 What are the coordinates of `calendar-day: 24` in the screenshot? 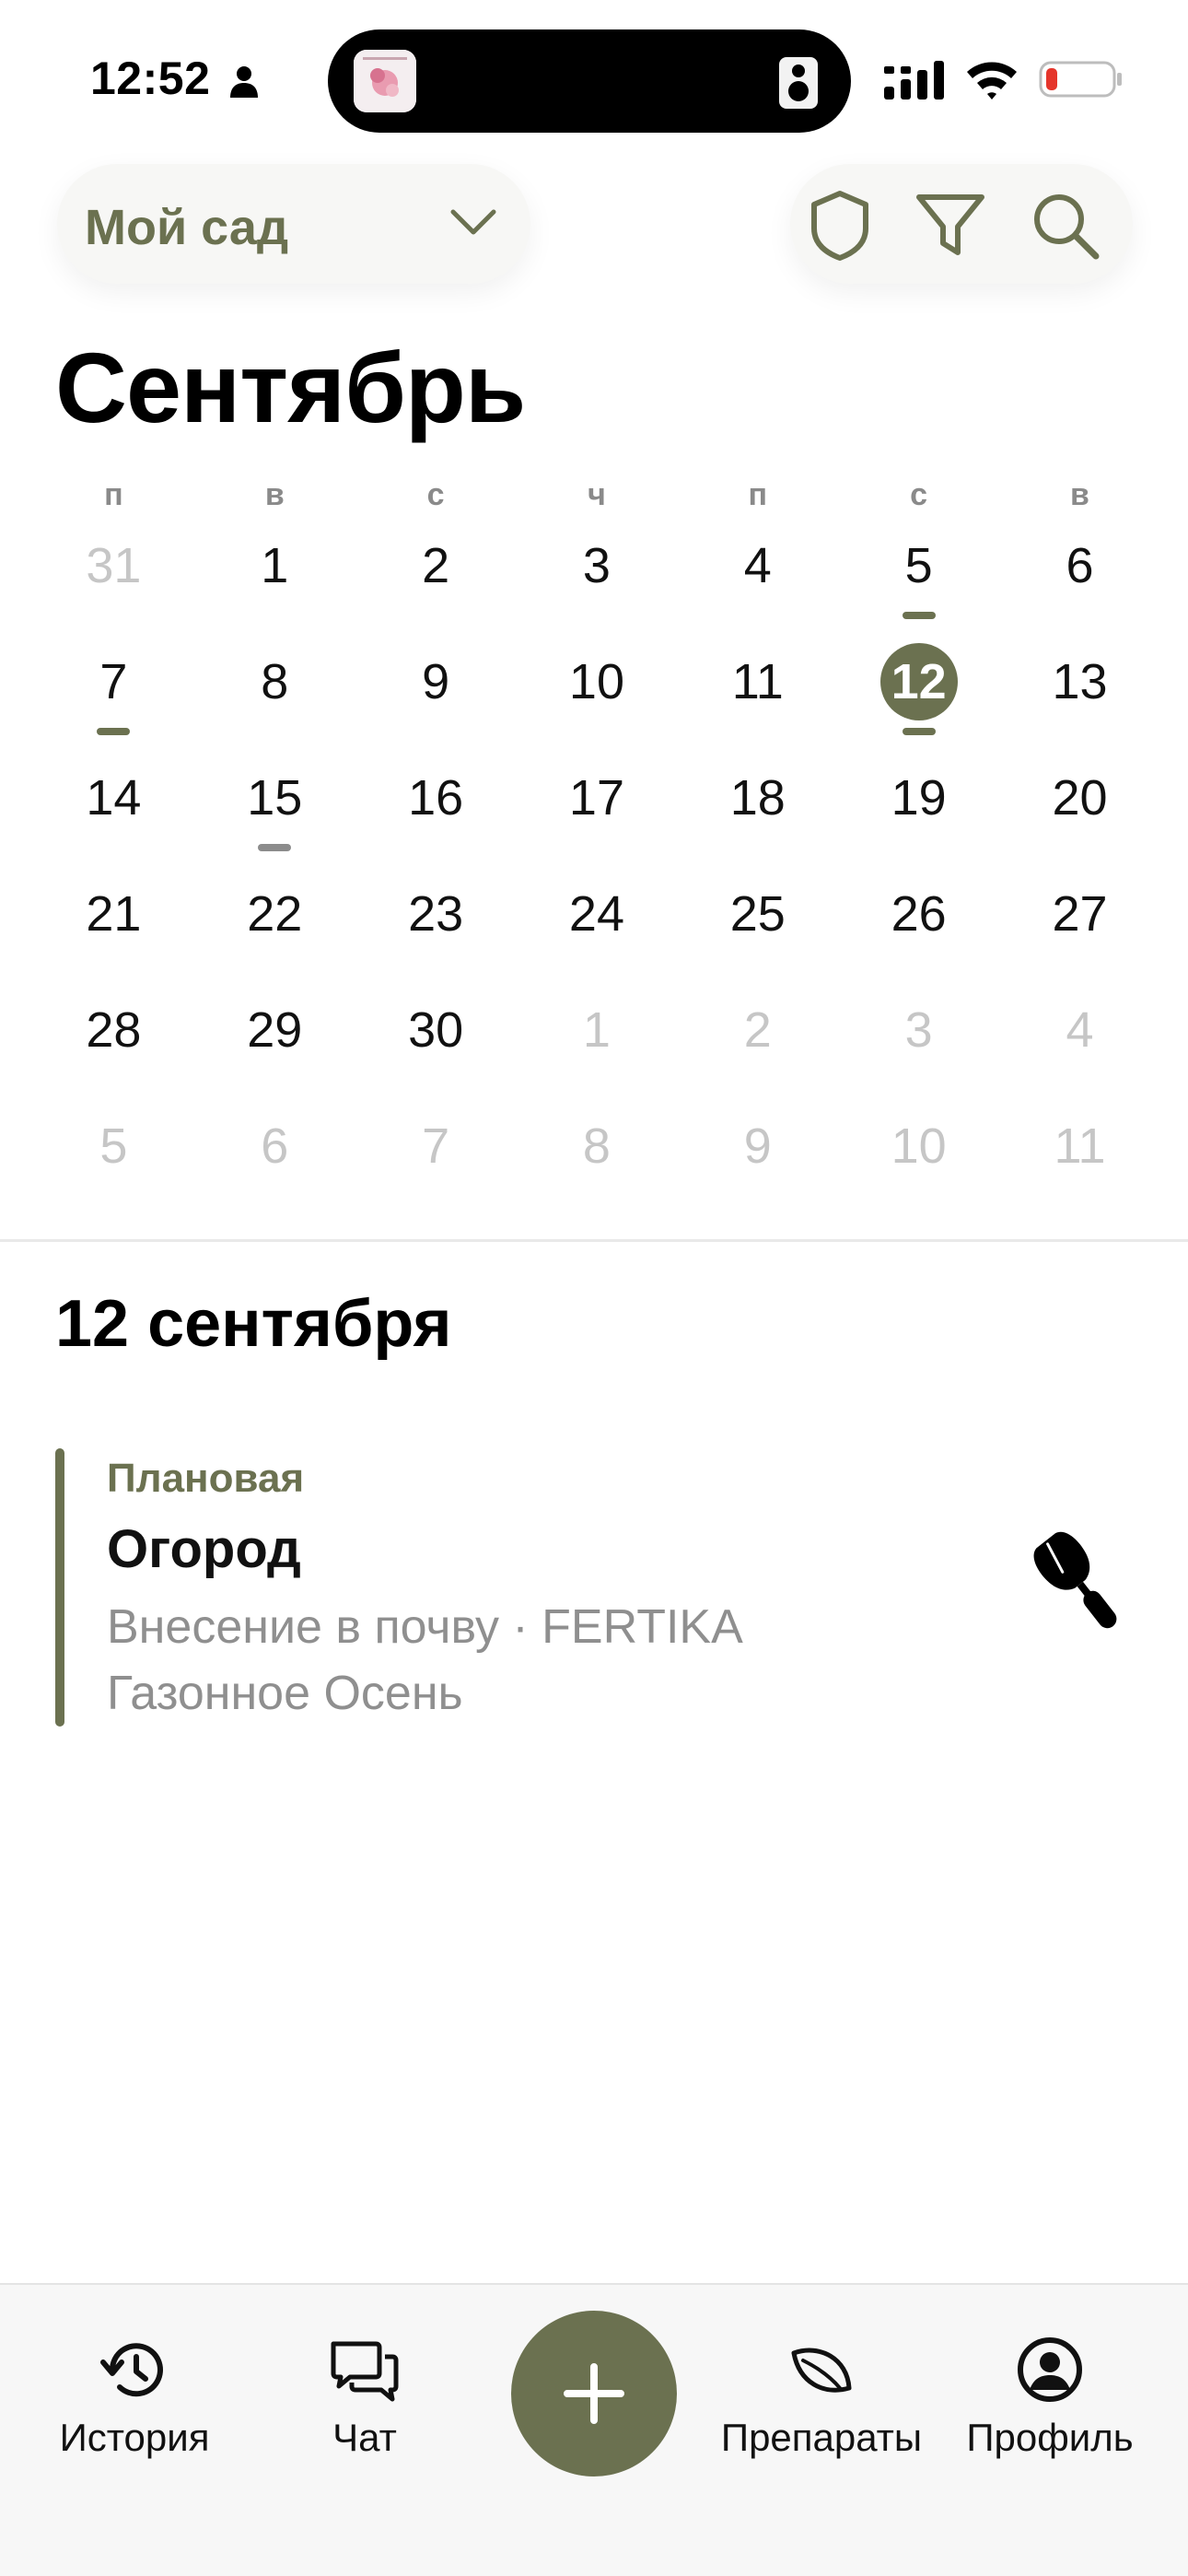 It's located at (597, 928).